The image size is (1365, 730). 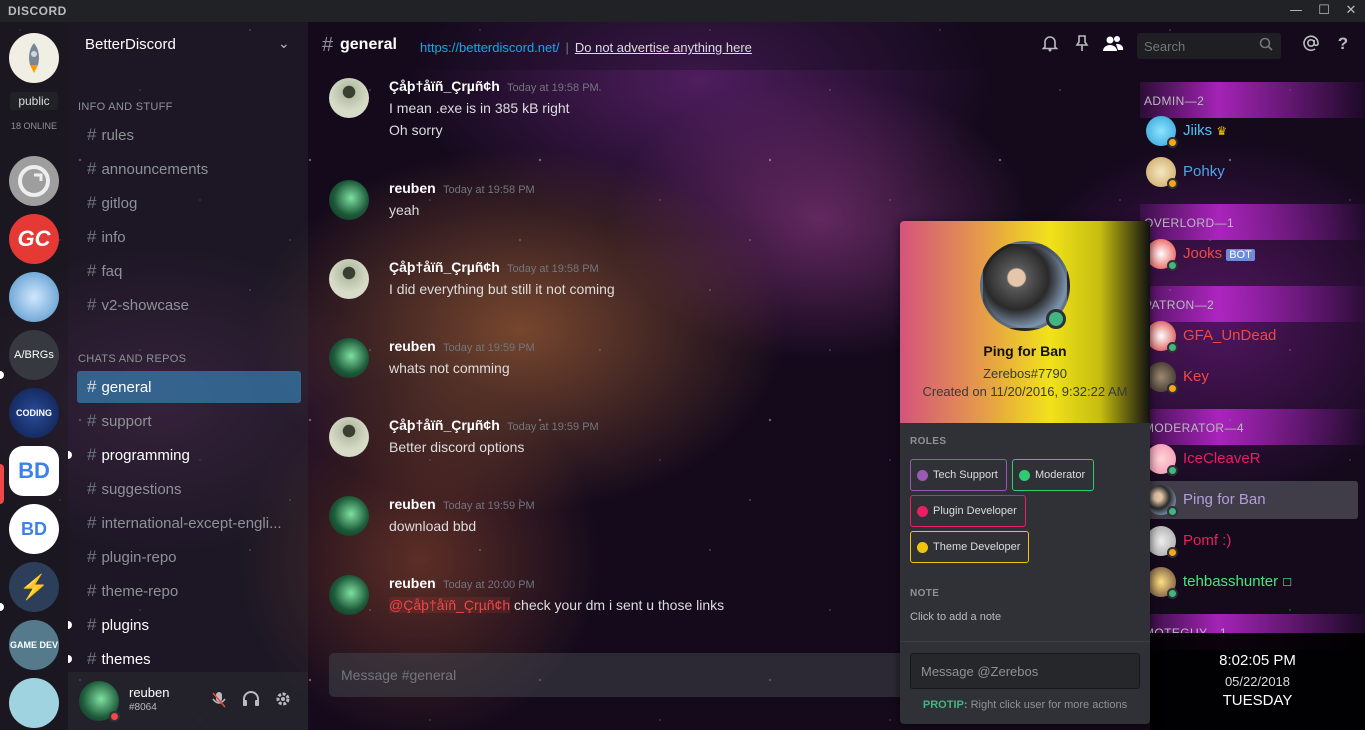 I want to click on member-item: IceCleaveR, so click(x=1249, y=459).